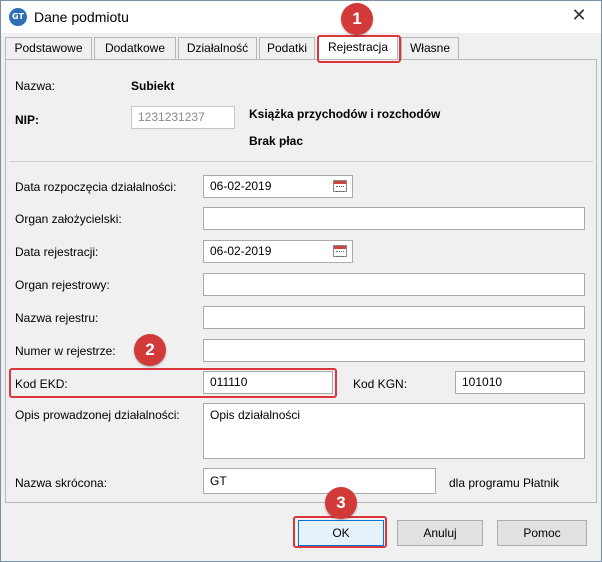  I want to click on nip-field: 1231231237, so click(183, 117).